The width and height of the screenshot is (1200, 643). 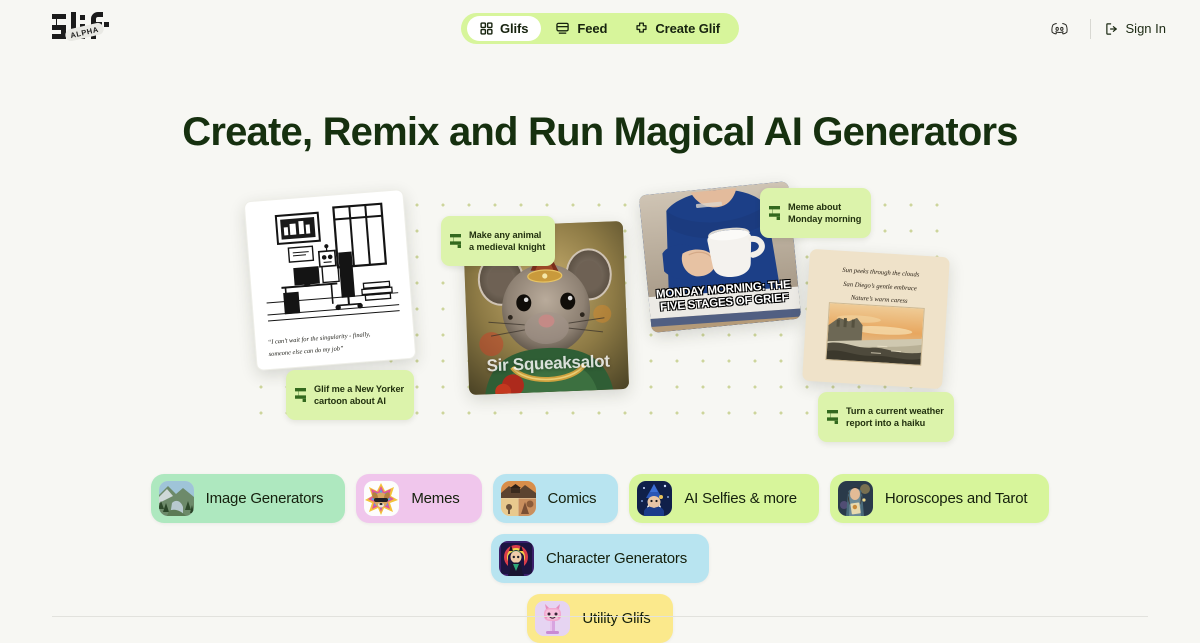 I want to click on sign-in-button: Sign In, so click(x=1141, y=28).